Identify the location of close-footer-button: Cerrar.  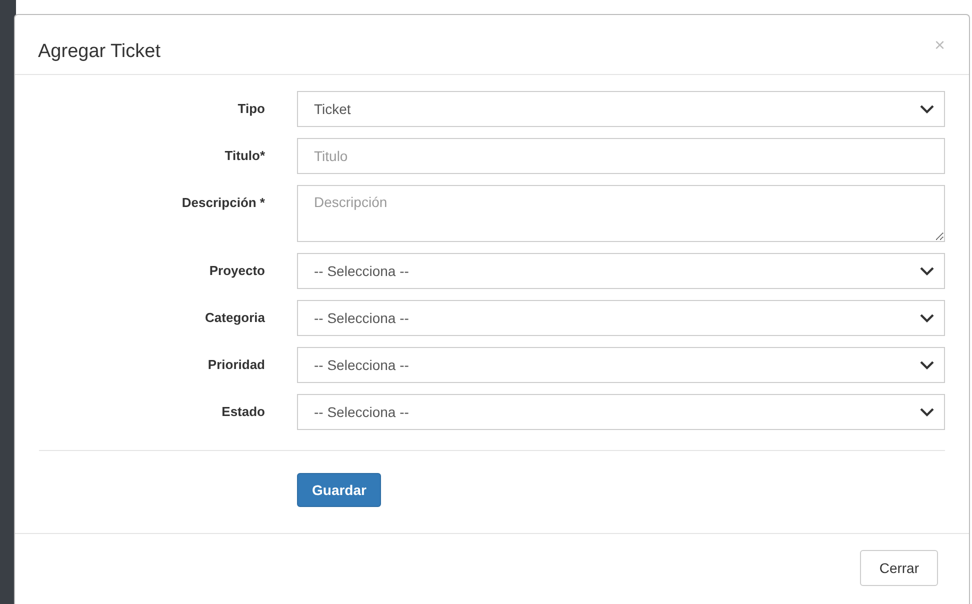
(899, 568).